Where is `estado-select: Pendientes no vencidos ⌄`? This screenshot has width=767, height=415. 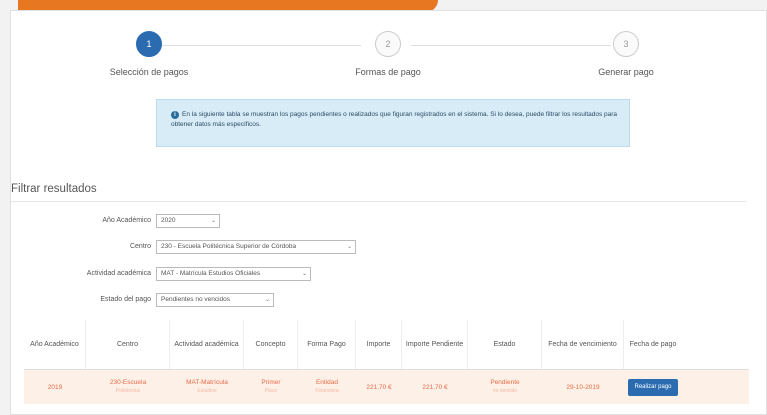
estado-select: Pendientes no vencidos ⌄ is located at coordinates (215, 300).